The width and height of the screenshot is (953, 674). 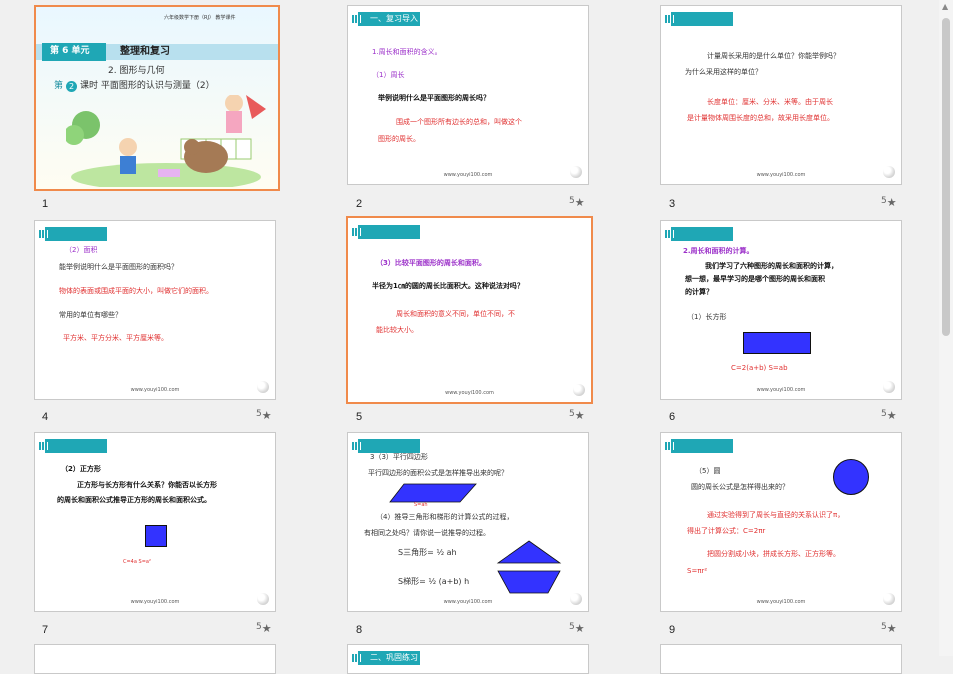 What do you see at coordinates (781, 175) in the screenshot?
I see `slide-3-footer: www.youyi100.com` at bounding box center [781, 175].